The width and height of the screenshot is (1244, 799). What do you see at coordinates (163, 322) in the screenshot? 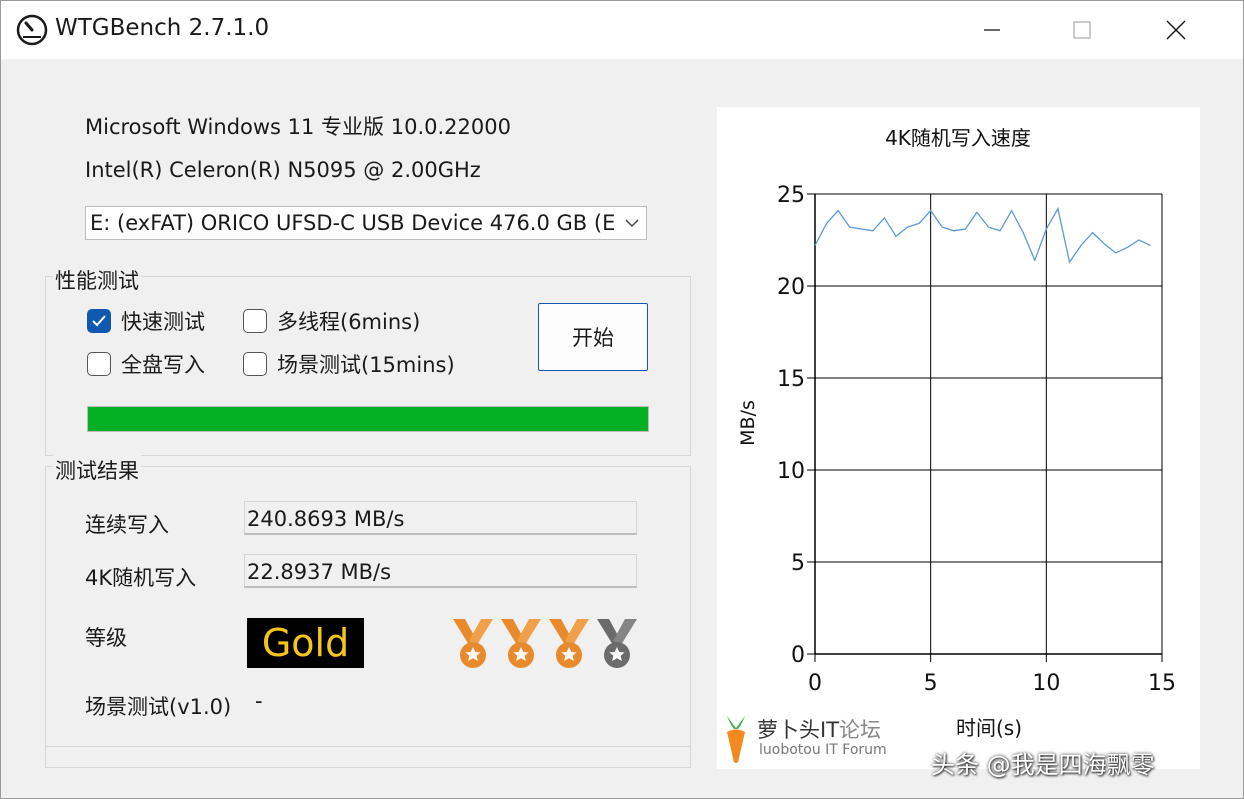
I see `quick-test-label: 快速测试` at bounding box center [163, 322].